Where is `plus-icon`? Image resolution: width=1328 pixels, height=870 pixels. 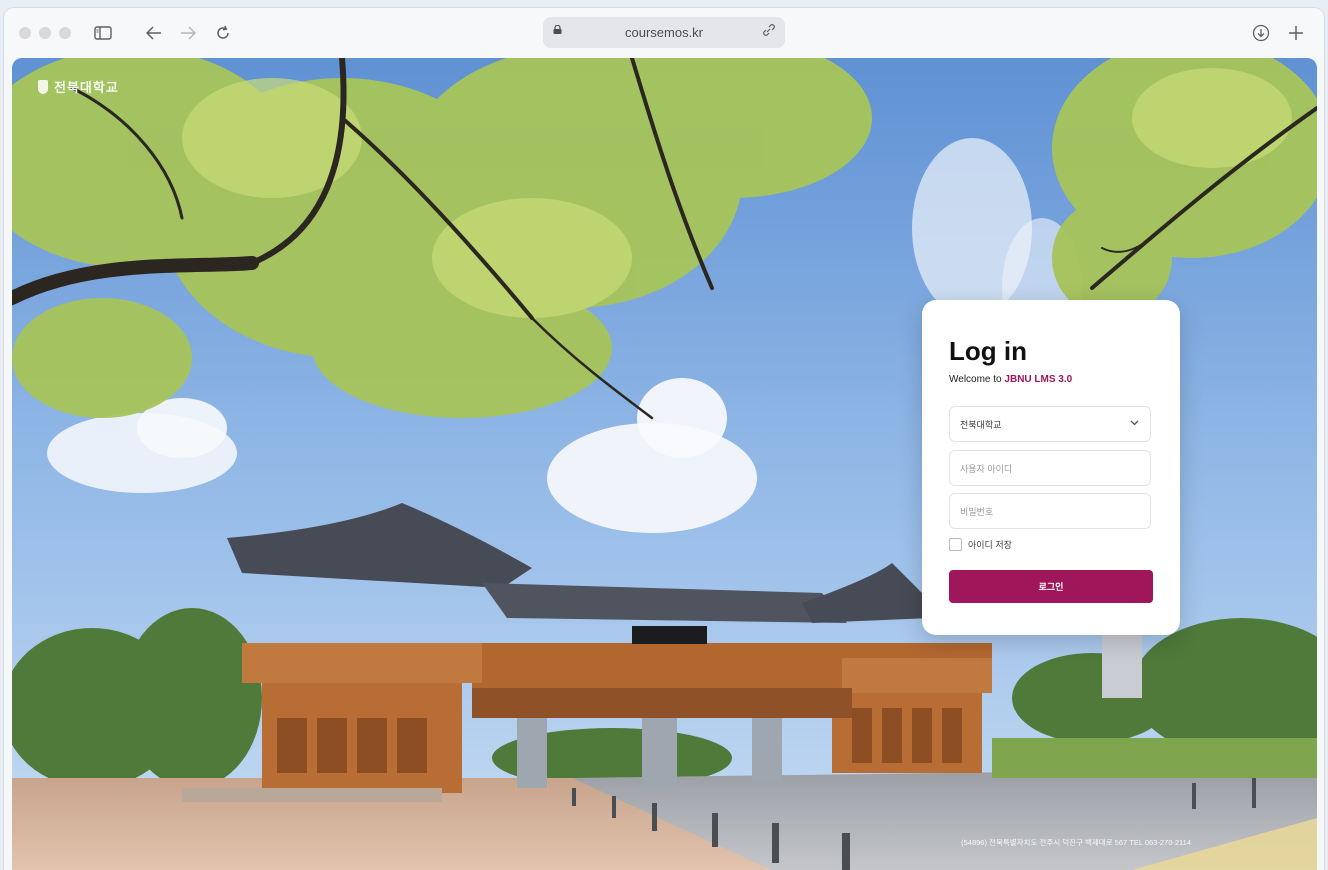 plus-icon is located at coordinates (1296, 33).